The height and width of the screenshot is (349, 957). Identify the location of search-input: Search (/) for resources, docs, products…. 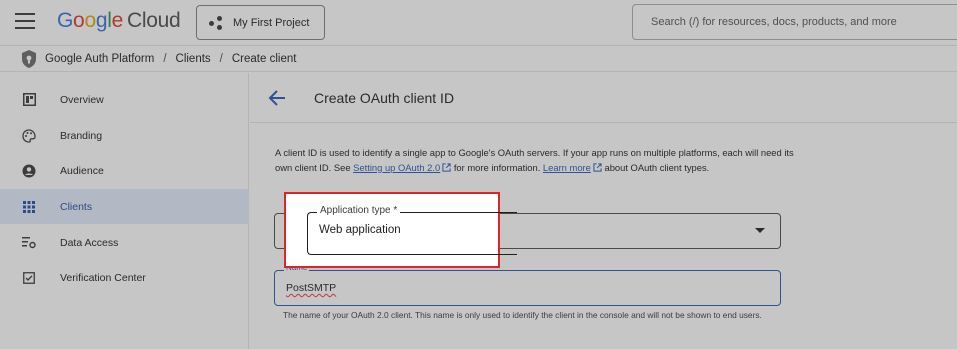
(794, 22).